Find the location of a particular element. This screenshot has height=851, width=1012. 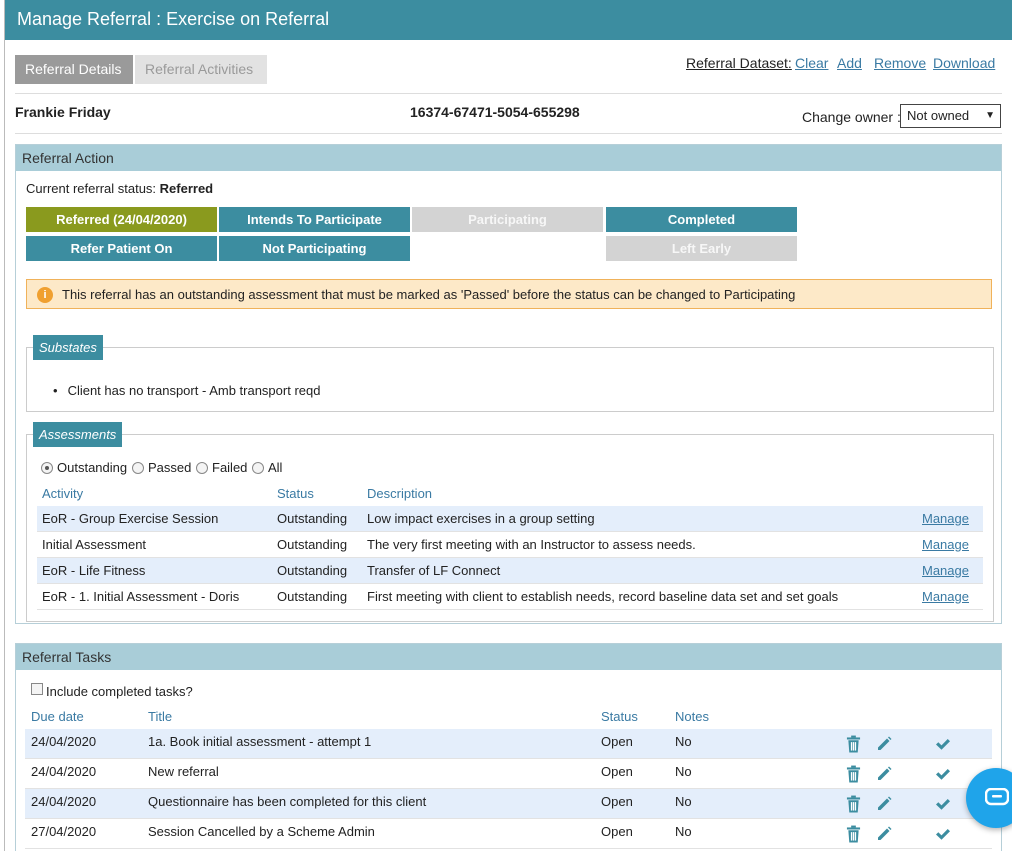

cell-due-date: 27/04/2020 is located at coordinates (64, 831).